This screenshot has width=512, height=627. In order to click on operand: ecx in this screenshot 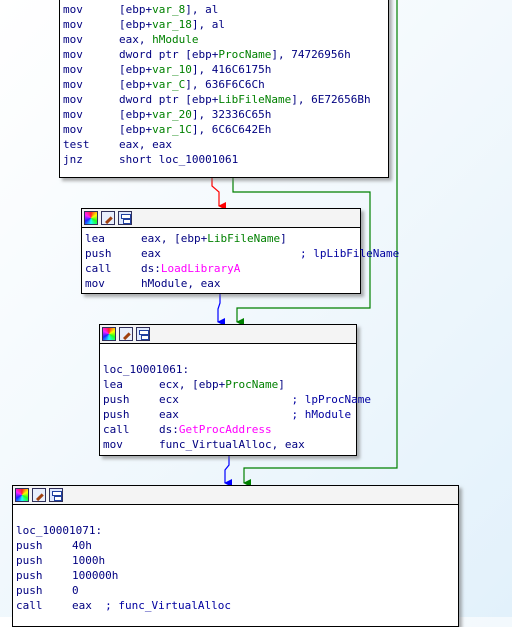, I will do `click(169, 399)`.